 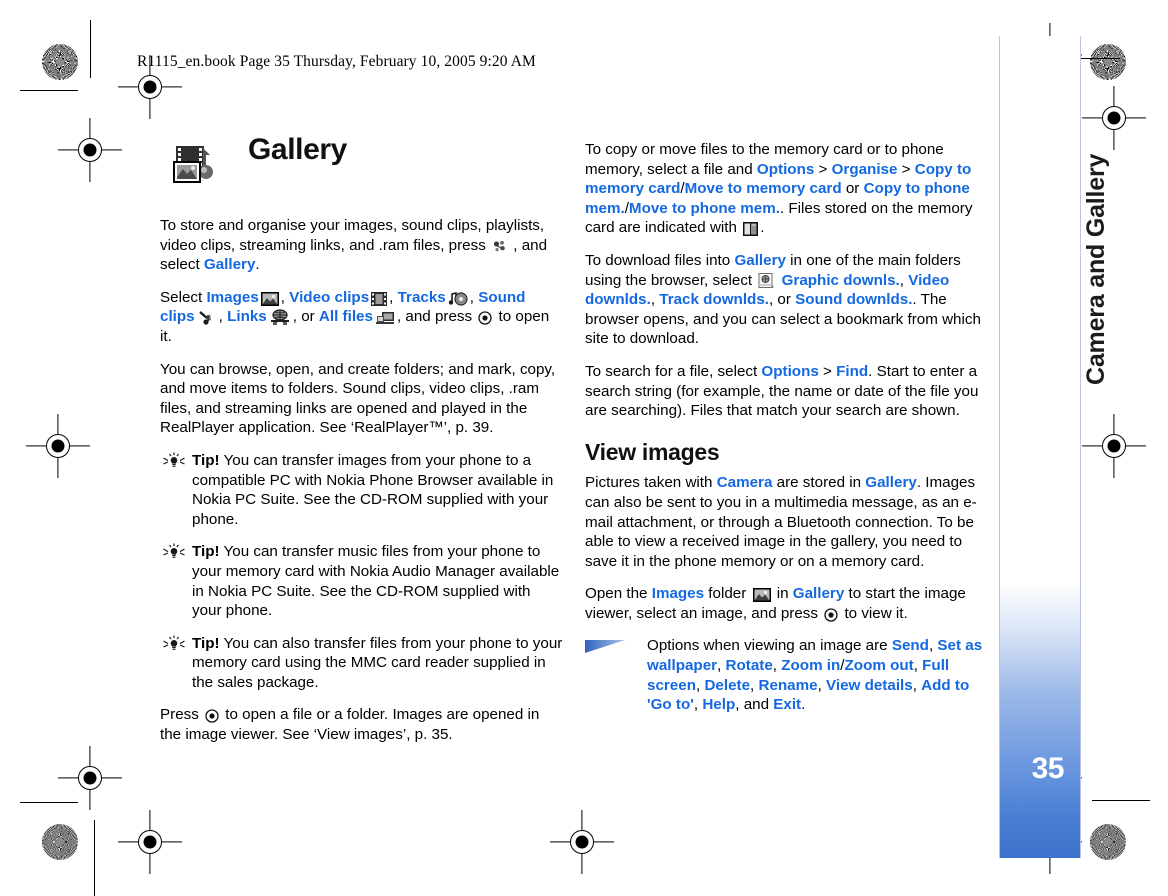 What do you see at coordinates (810, 665) in the screenshot?
I see `option-zoom-in: Zoom in` at bounding box center [810, 665].